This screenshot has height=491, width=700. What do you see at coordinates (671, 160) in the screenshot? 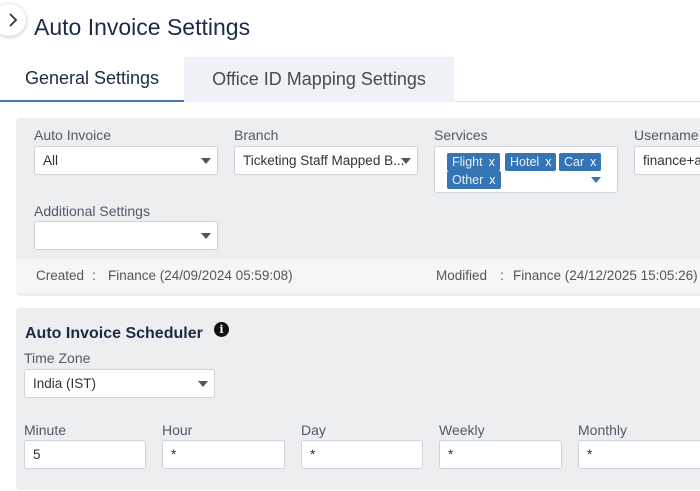
I see `username-value: finance+a` at bounding box center [671, 160].